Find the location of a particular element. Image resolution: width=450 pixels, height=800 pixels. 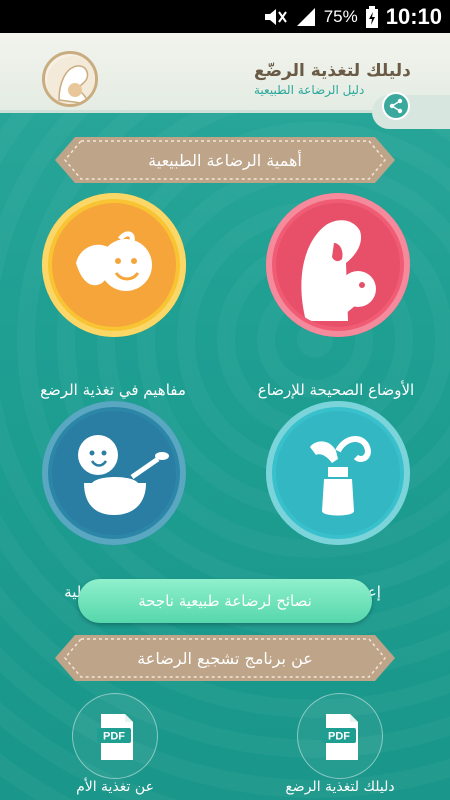

topic-feeding-concepts is located at coordinates (114, 265).